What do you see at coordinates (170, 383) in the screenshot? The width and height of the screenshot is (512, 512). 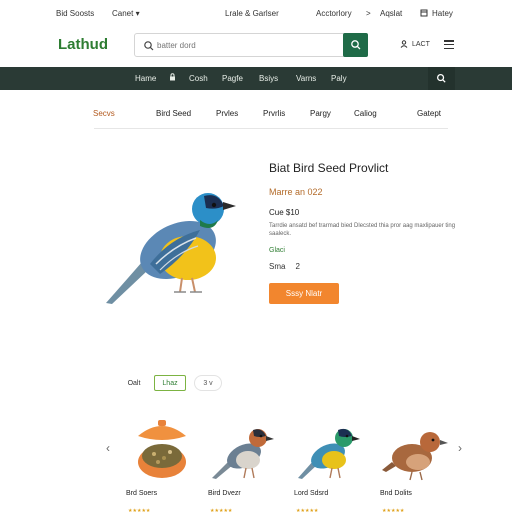 I see `filter-chip-lhaz: Lhaz` at bounding box center [170, 383].